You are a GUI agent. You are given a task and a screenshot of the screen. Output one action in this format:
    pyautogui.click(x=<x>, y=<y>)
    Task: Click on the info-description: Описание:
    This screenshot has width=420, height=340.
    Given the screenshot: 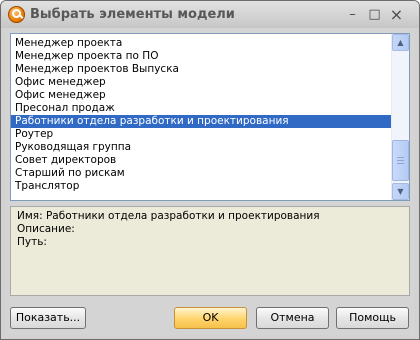 What is the action you would take?
    pyautogui.click(x=46, y=229)
    